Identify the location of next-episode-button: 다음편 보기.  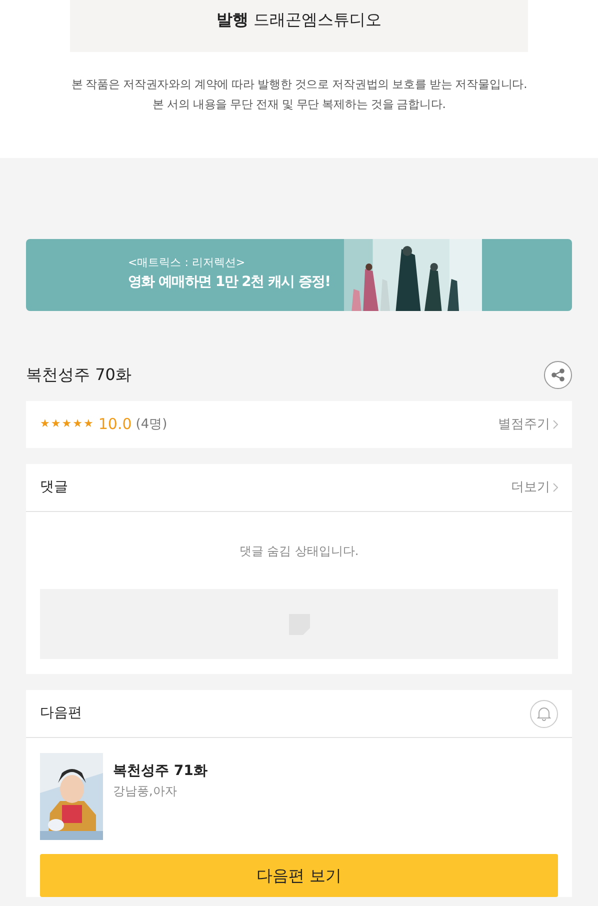
(299, 875).